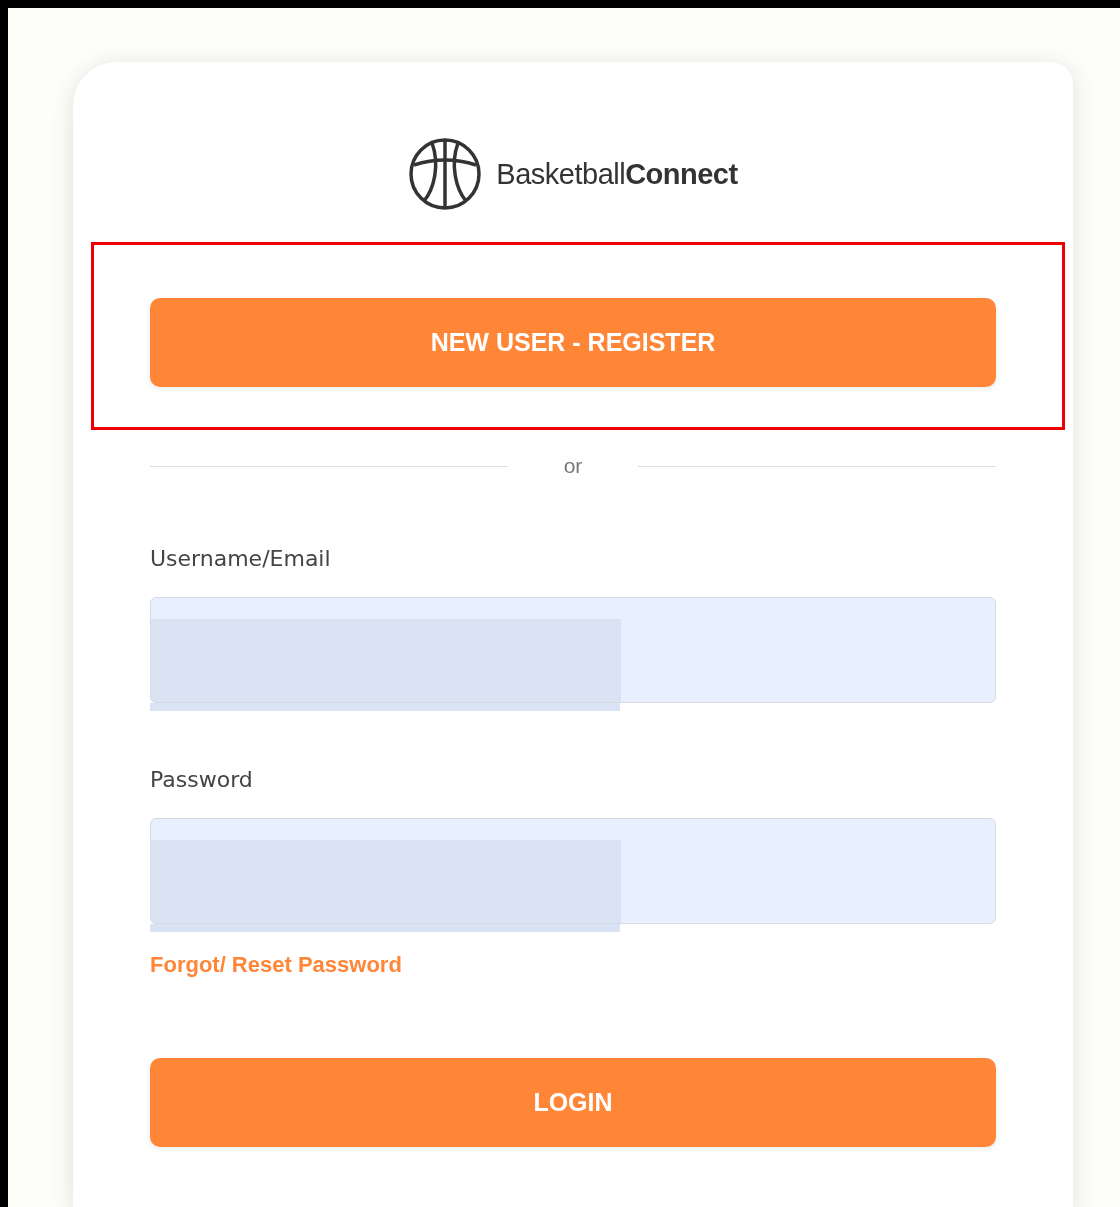 Image resolution: width=1120 pixels, height=1207 pixels. I want to click on login-button: LOGIN, so click(573, 1102).